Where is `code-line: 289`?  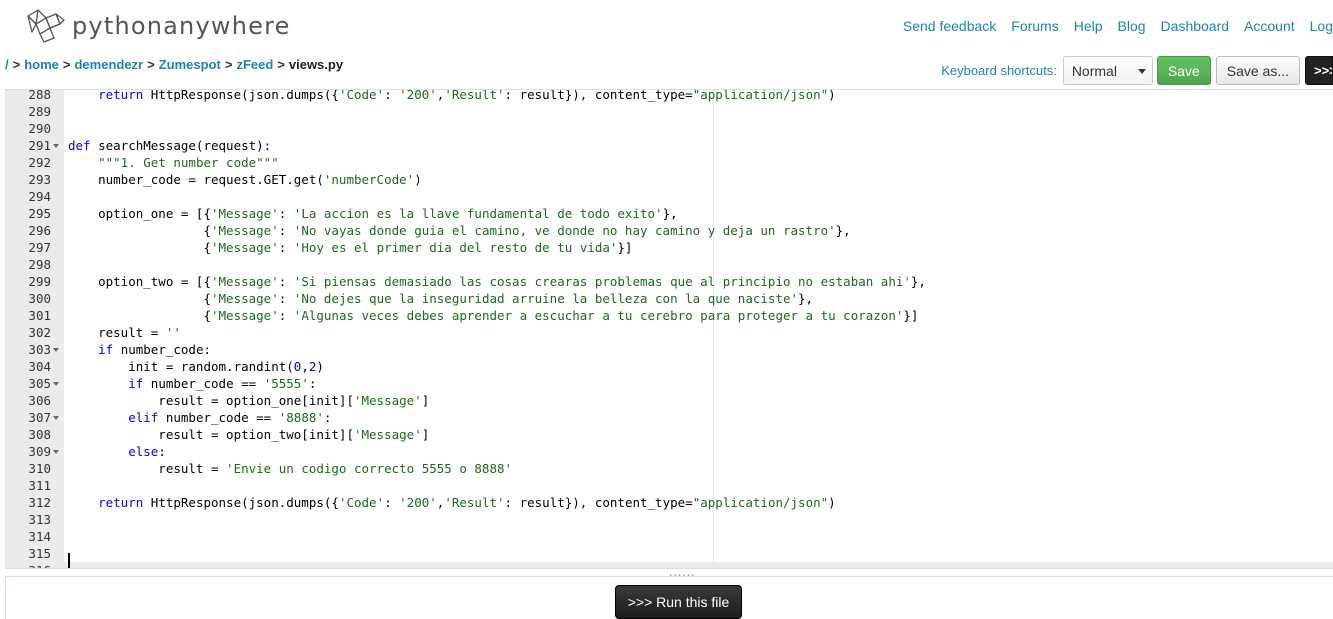
code-line: 289 is located at coordinates (669, 111).